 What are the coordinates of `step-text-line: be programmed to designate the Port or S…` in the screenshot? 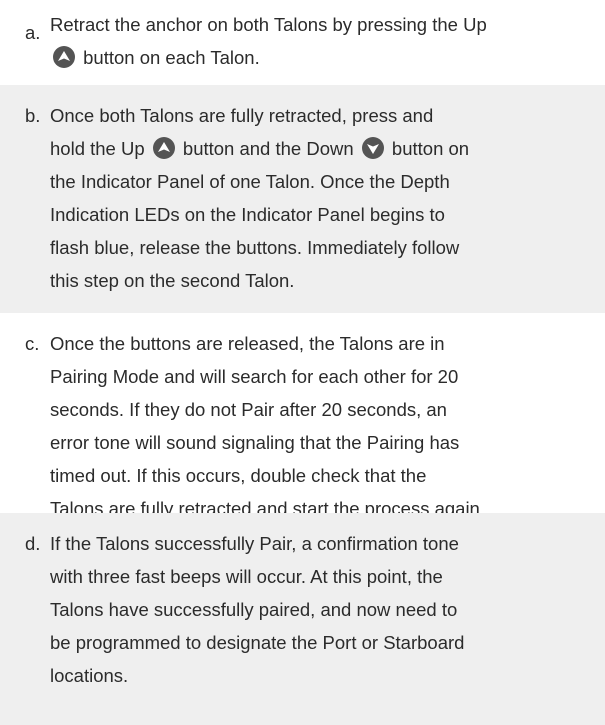 It's located at (327, 642).